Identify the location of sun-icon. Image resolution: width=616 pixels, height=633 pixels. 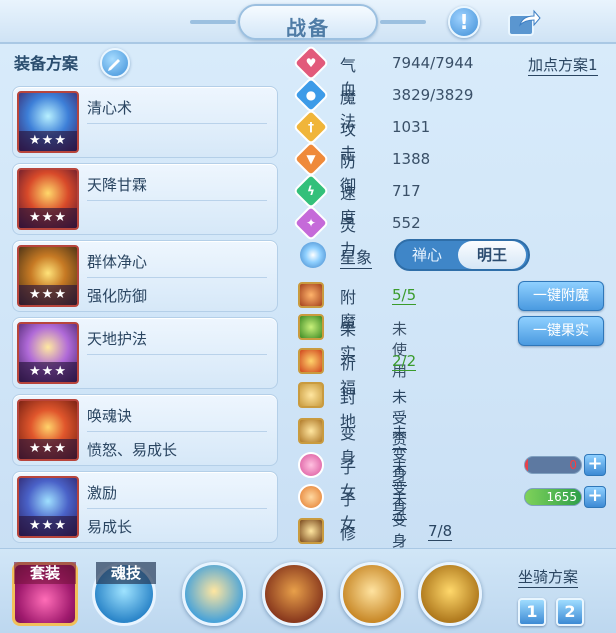
(311, 497).